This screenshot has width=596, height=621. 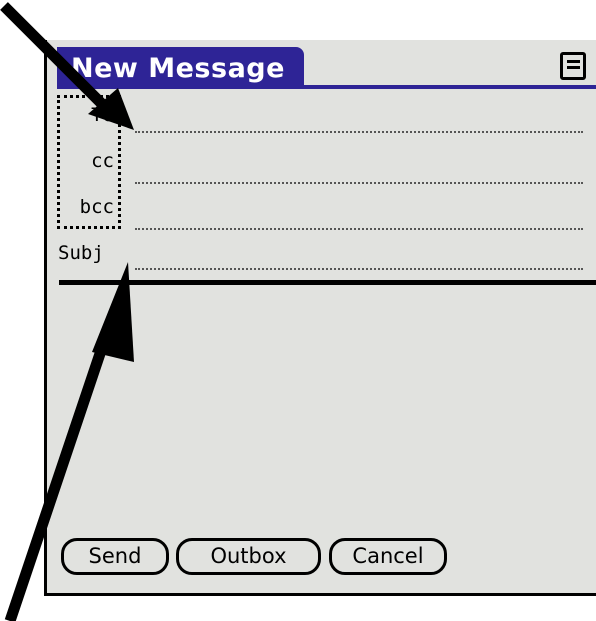 I want to click on title-bar: New Message, so click(x=180, y=67).